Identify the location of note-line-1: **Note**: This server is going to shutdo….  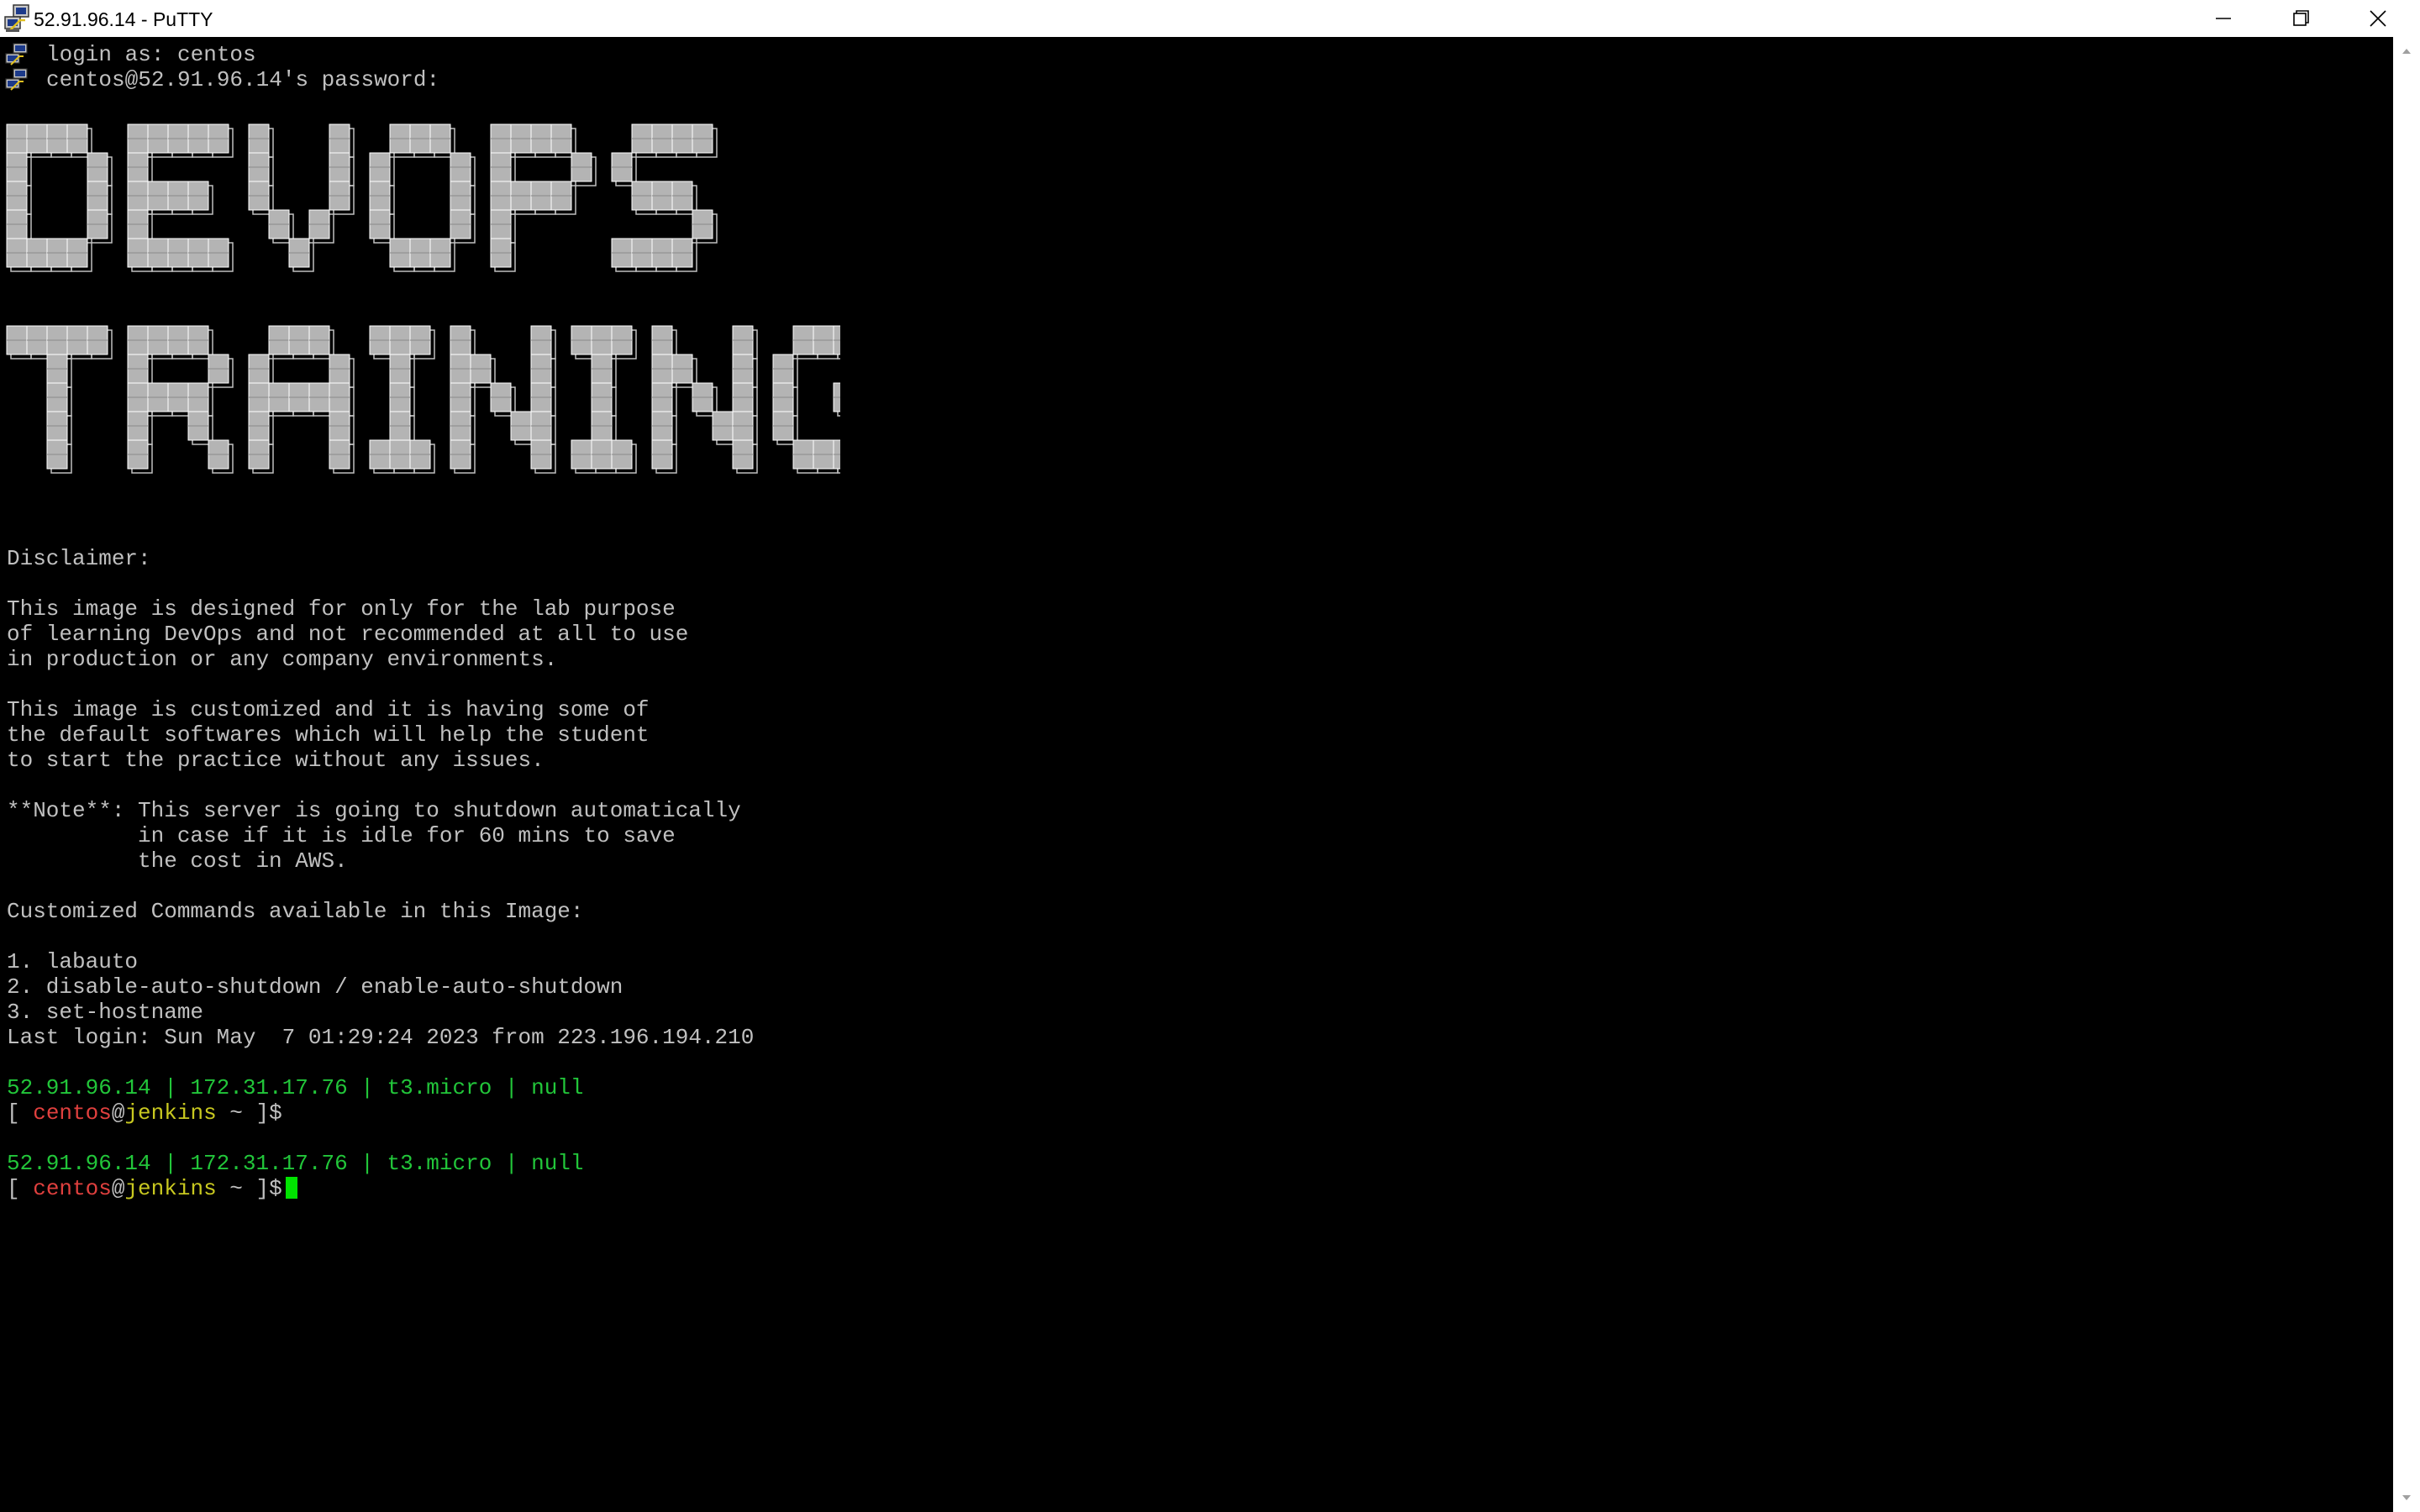
(374, 810).